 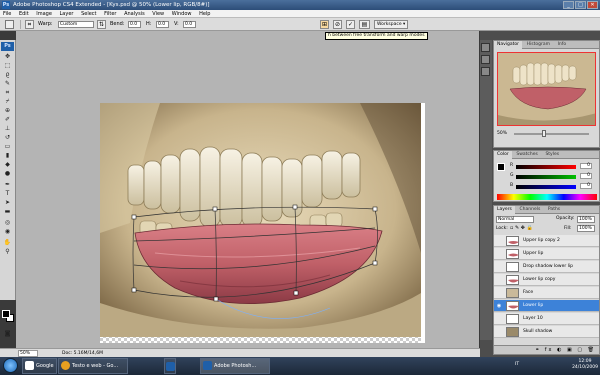 What do you see at coordinates (44, 14) in the screenshot?
I see `menu-image: Image` at bounding box center [44, 14].